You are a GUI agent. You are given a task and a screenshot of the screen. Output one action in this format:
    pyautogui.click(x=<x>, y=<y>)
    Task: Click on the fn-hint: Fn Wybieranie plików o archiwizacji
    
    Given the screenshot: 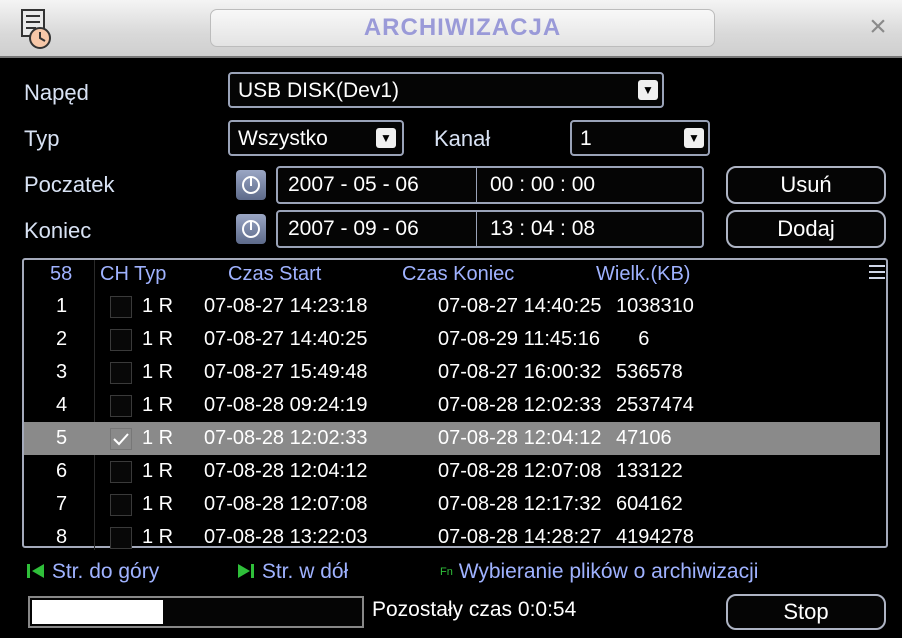 What is the action you would take?
    pyautogui.click(x=599, y=572)
    